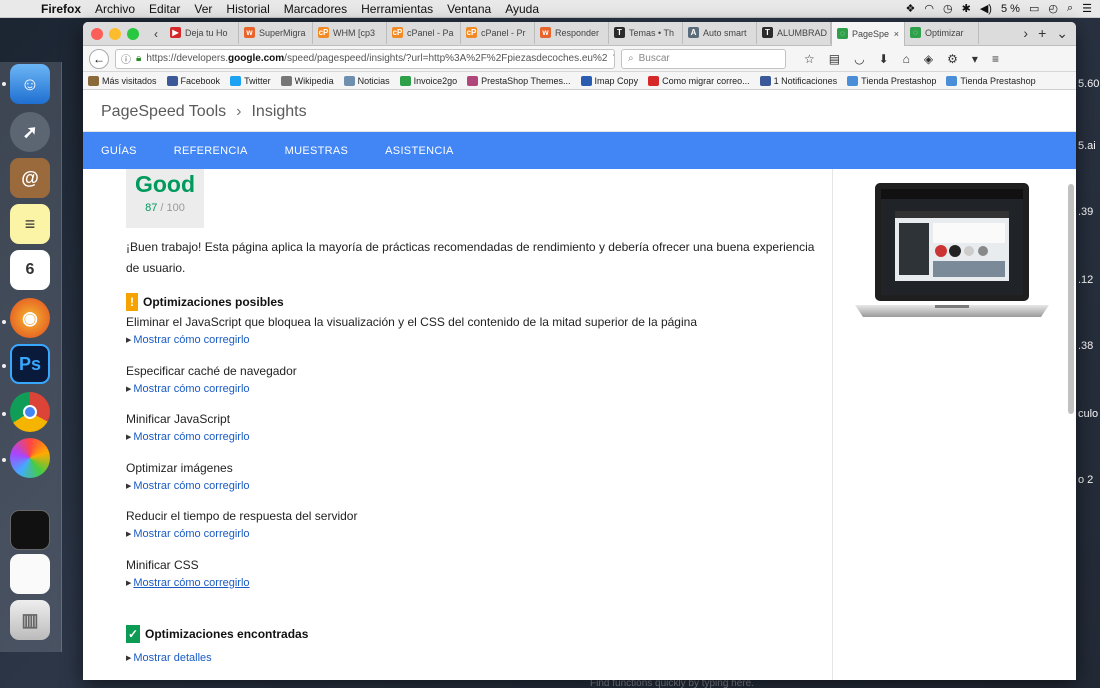 The height and width of the screenshot is (688, 1100). I want to click on browser-tab: ◌ Optimizar, so click(942, 33).